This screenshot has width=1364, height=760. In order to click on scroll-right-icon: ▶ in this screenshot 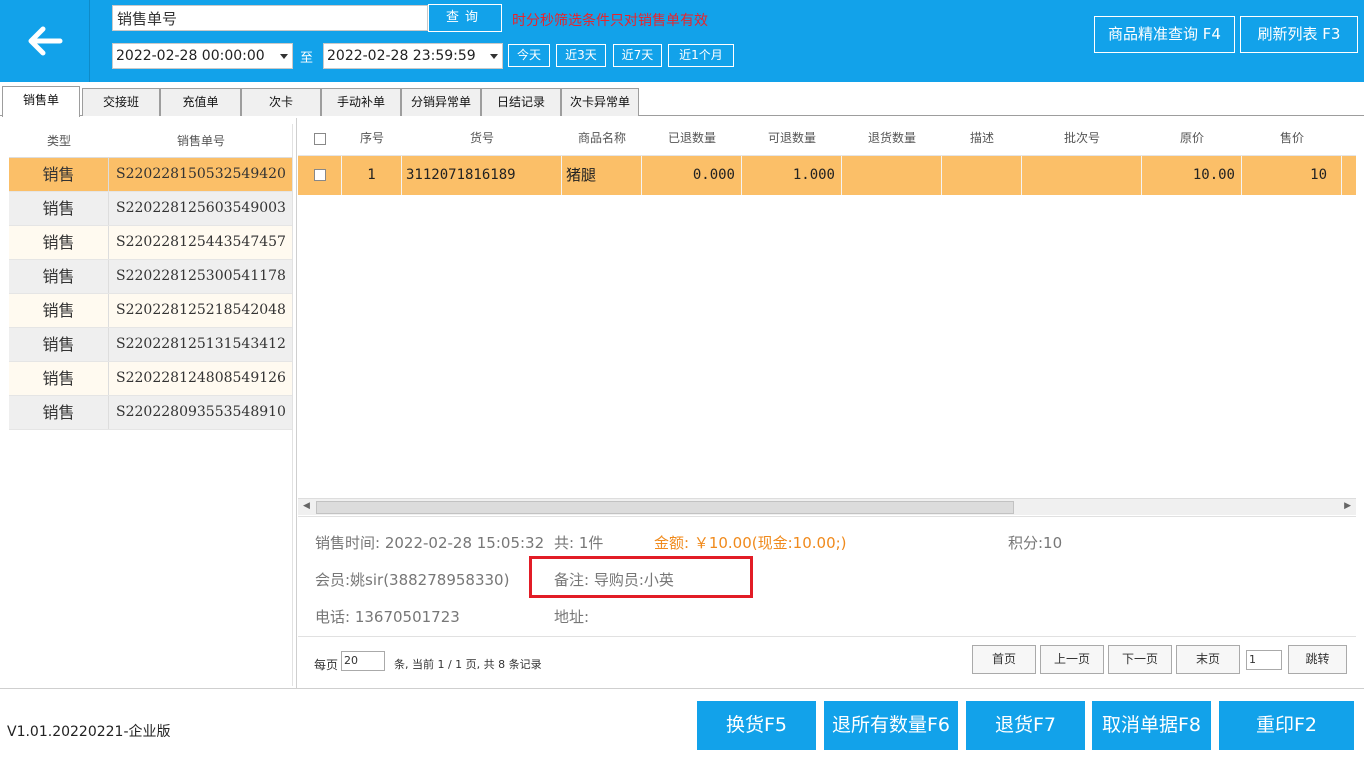, I will do `click(1347, 506)`.